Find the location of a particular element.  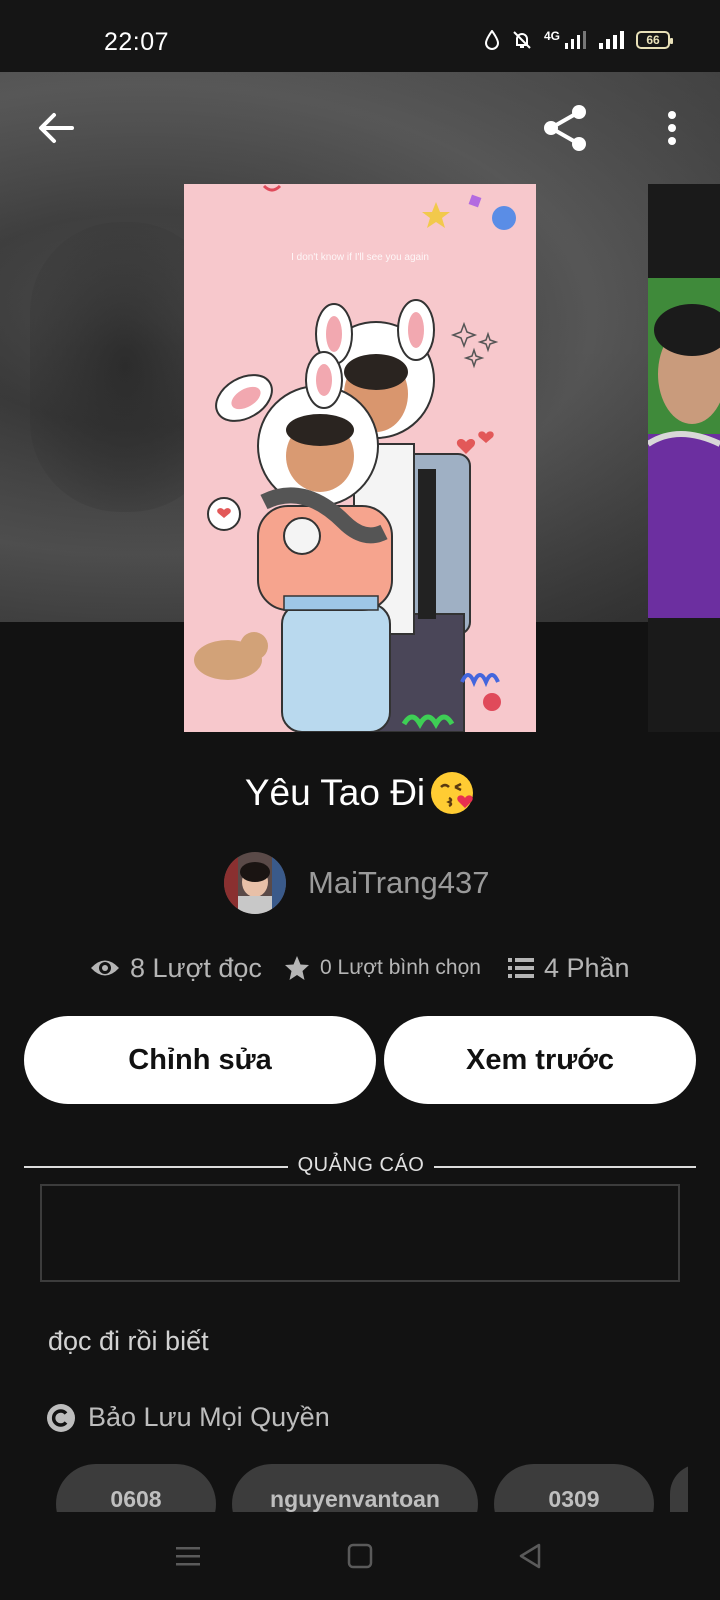

story-stats: 8 Lượt đọc 0 Lượt bình chọn 4 Phần is located at coordinates (360, 968).